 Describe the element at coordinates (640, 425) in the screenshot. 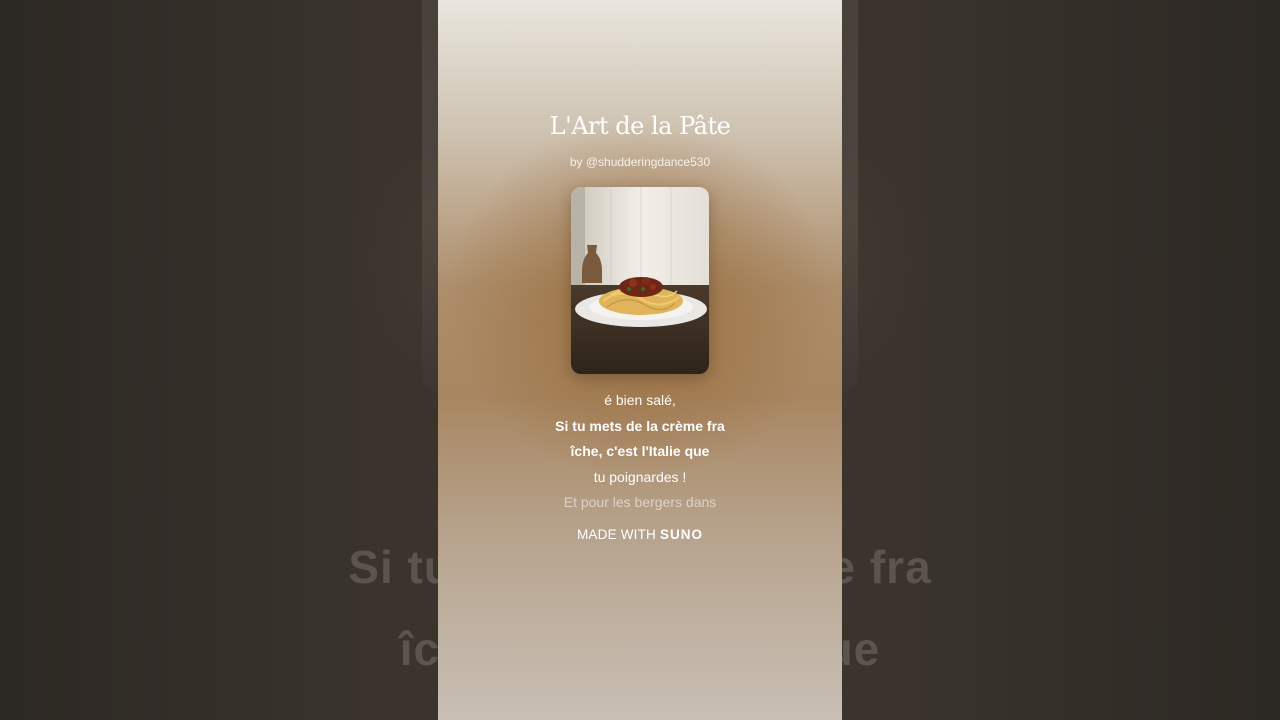

I see `lyric-line-current: Si tu mets de la crème fra` at that location.